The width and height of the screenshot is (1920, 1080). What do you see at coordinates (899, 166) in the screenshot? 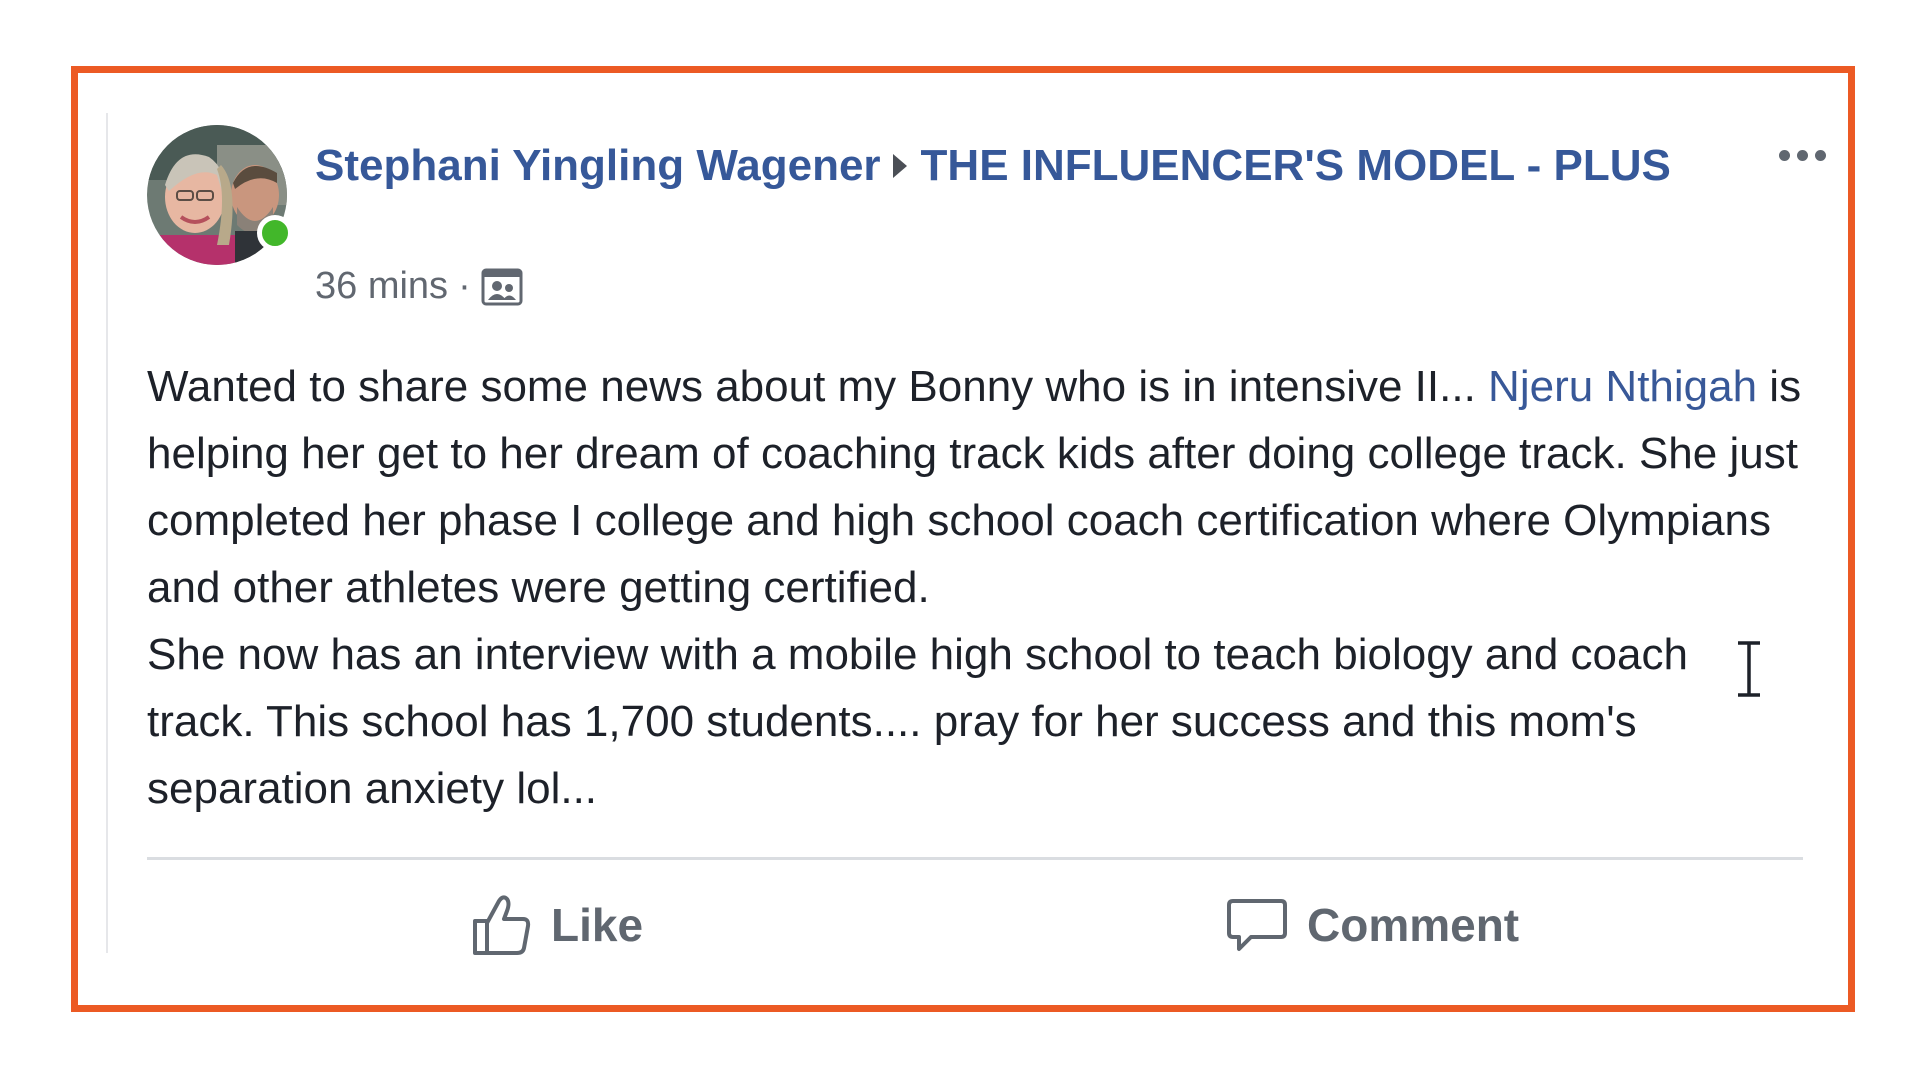
I see `triangle-right-icon` at bounding box center [899, 166].